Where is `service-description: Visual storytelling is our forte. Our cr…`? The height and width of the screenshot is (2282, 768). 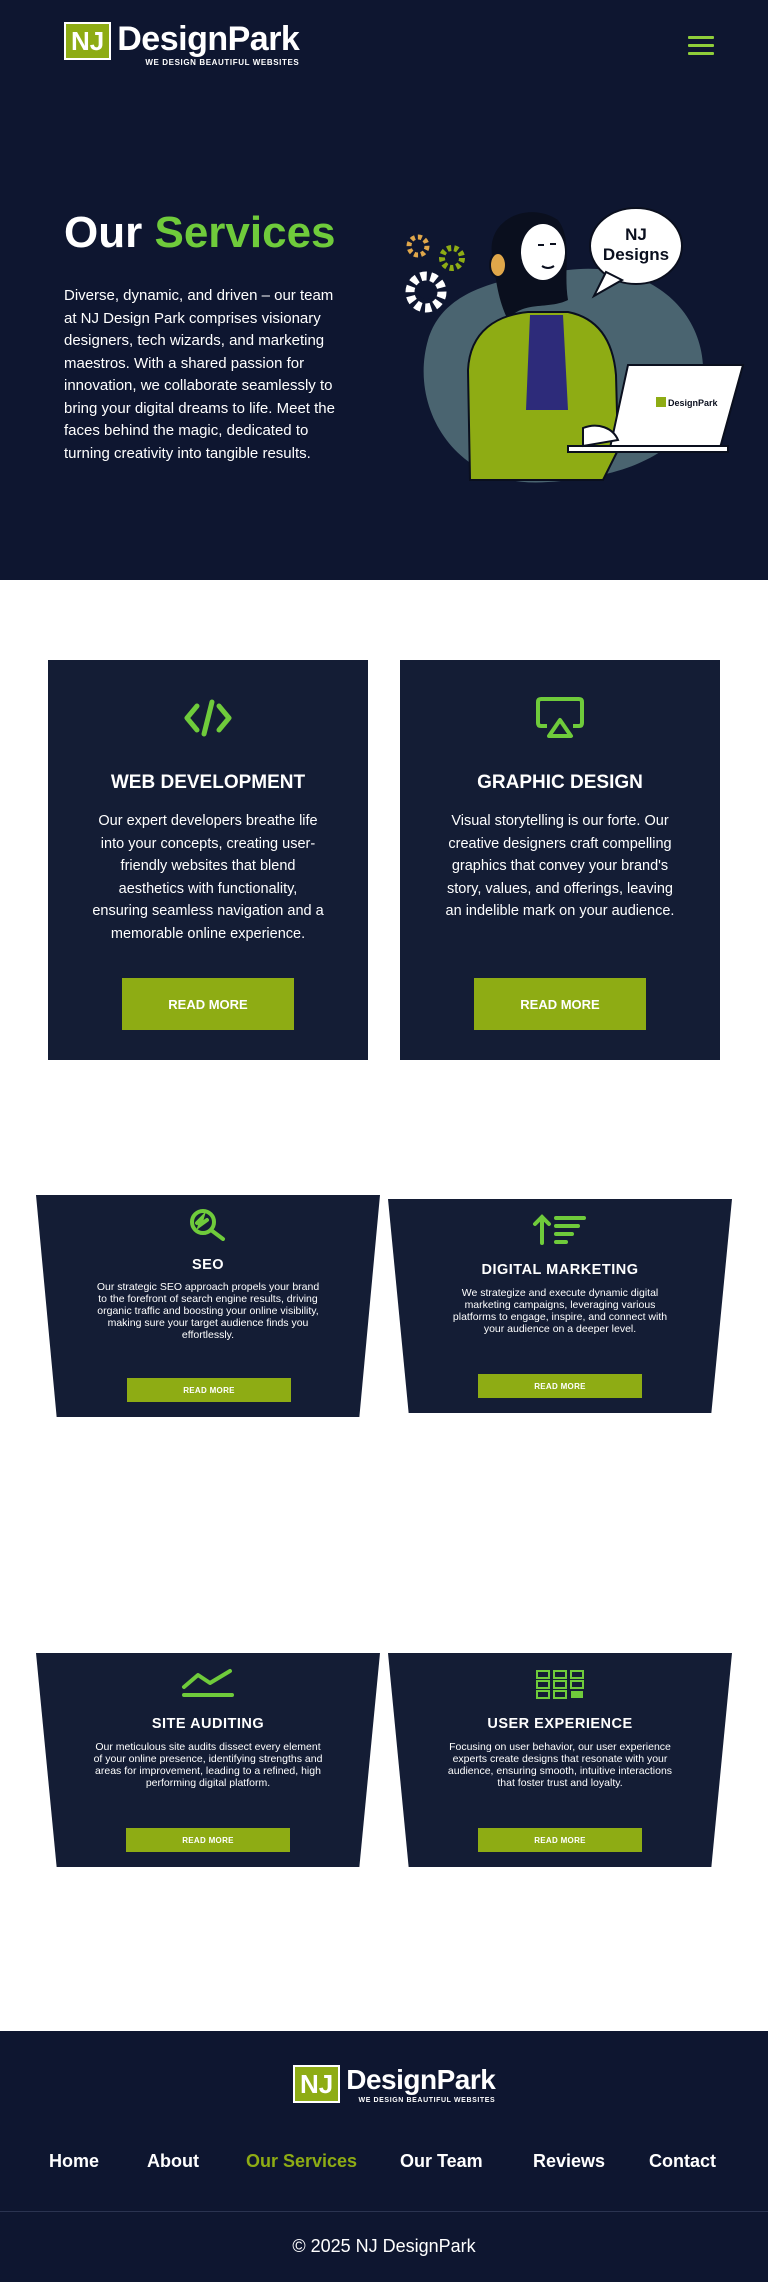
service-description: Visual storytelling is our forte. Our cr… is located at coordinates (560, 866).